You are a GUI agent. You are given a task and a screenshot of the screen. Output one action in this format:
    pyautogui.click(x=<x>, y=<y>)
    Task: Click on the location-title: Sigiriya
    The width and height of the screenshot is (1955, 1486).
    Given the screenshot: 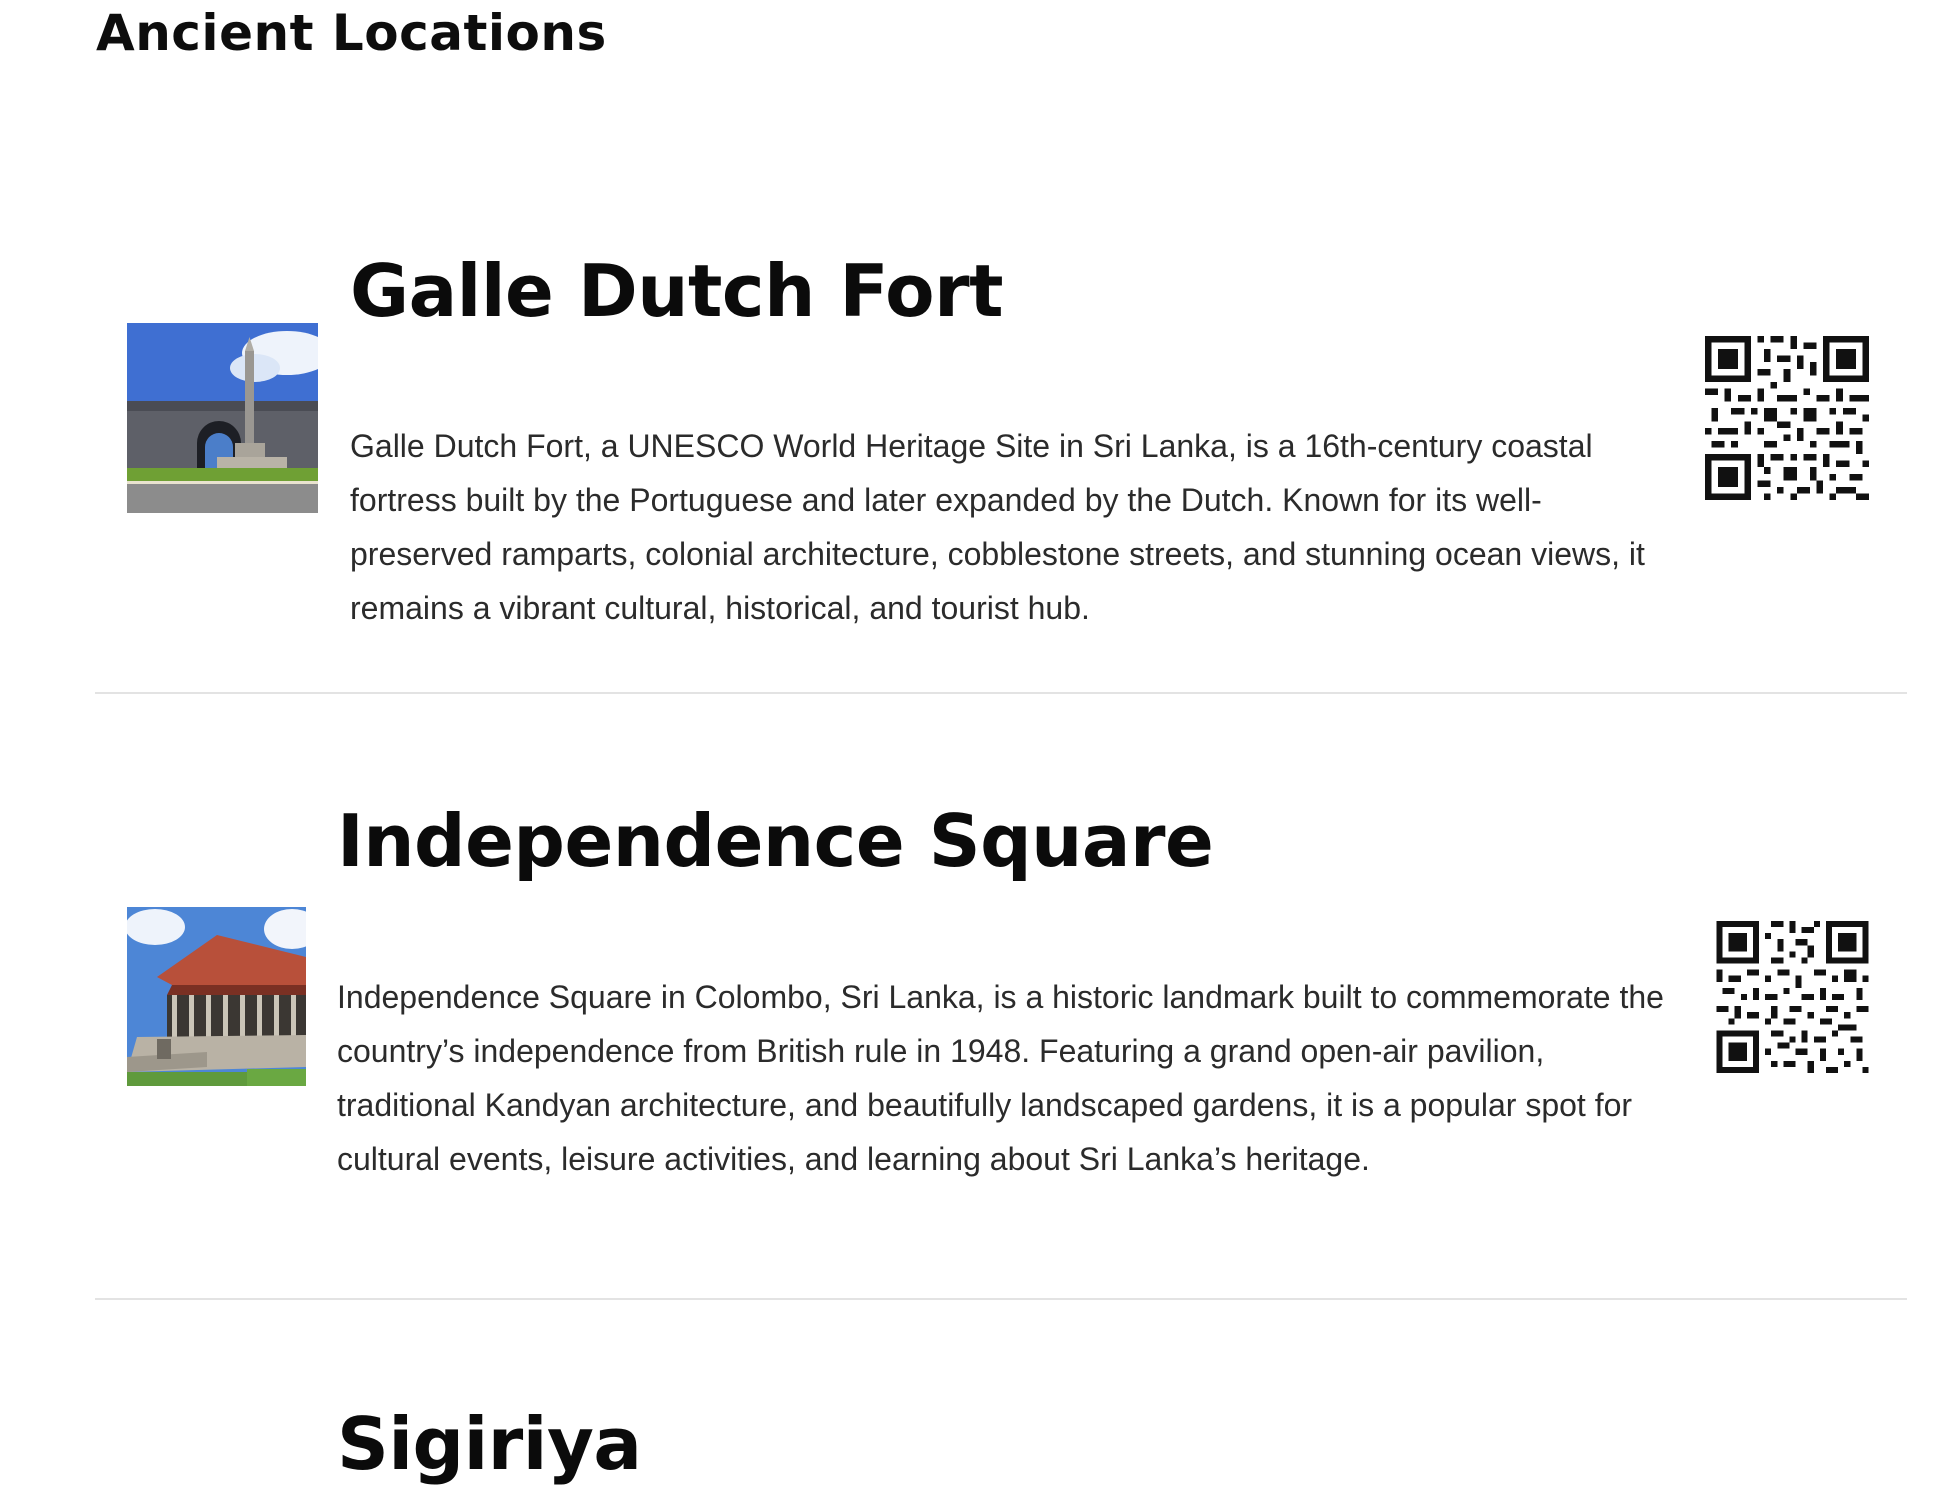 What is the action you would take?
    pyautogui.click(x=489, y=1444)
    